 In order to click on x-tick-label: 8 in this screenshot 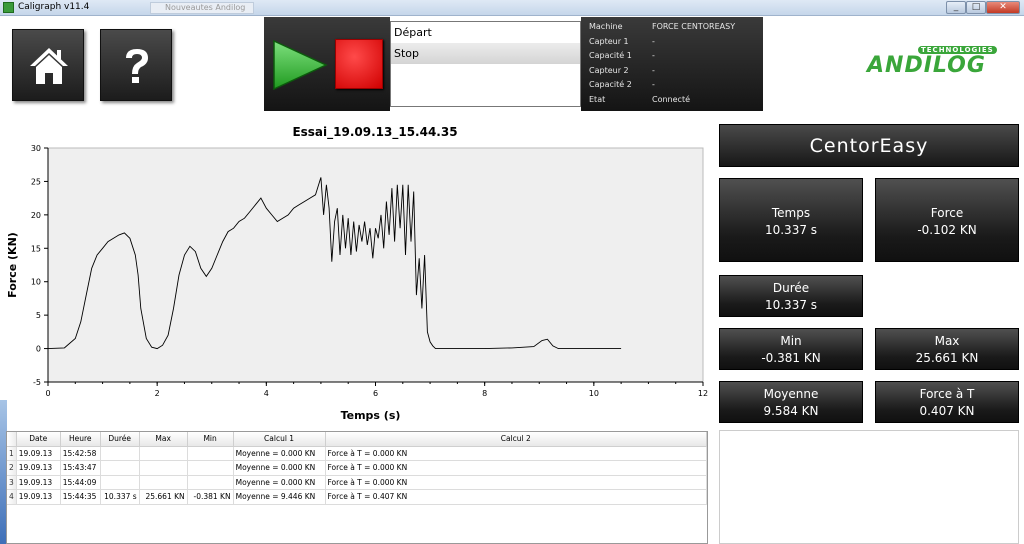, I will do `click(484, 393)`.